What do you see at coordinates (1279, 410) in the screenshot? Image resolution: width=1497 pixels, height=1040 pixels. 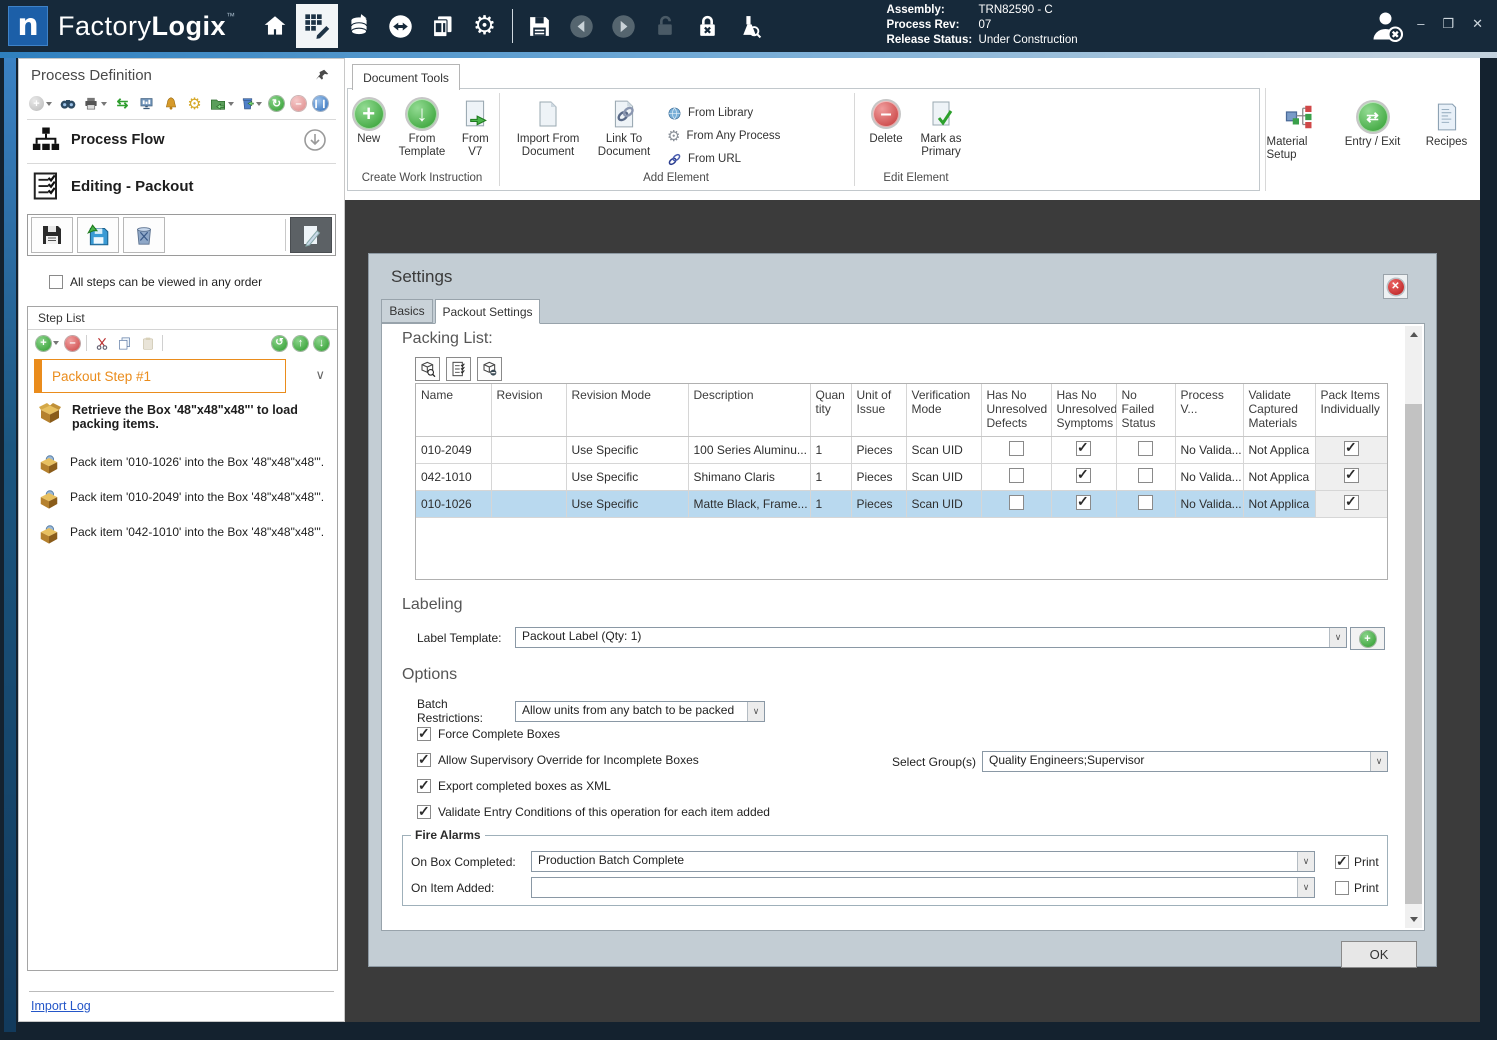 I see `column-header: Validate Captured Materials` at bounding box center [1279, 410].